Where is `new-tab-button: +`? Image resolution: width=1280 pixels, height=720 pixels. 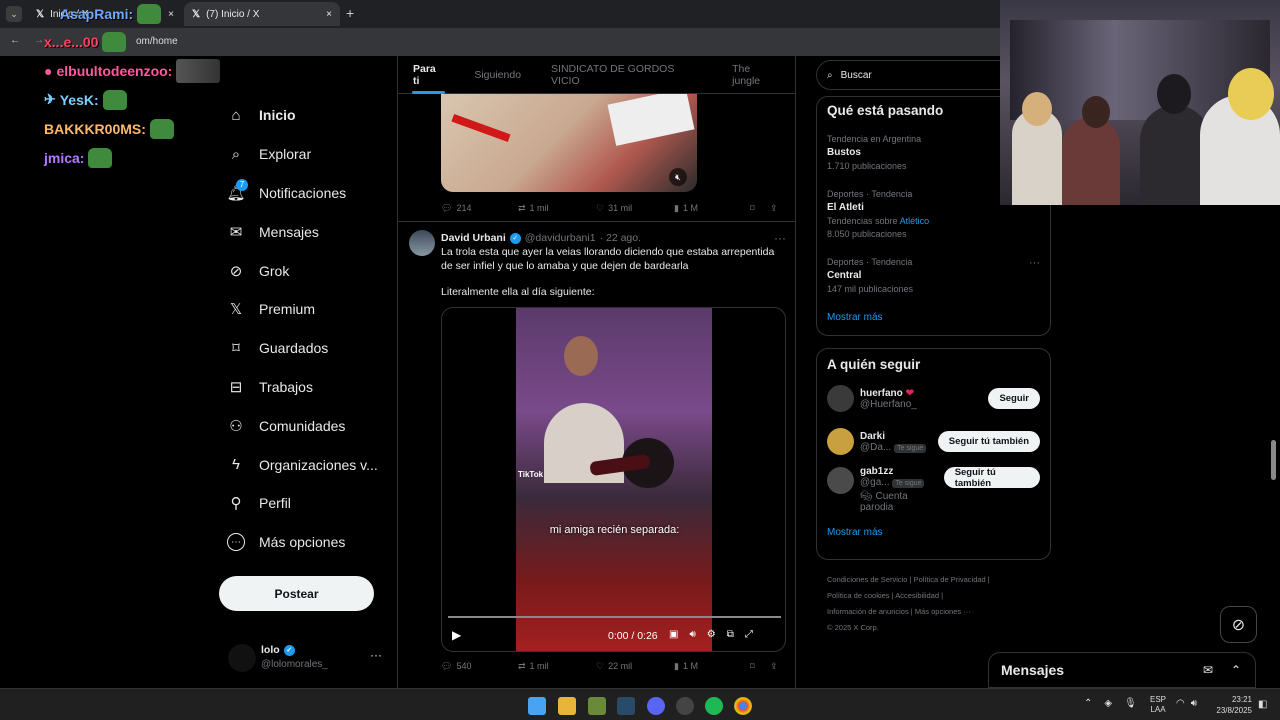 new-tab-button: + is located at coordinates (350, 13).